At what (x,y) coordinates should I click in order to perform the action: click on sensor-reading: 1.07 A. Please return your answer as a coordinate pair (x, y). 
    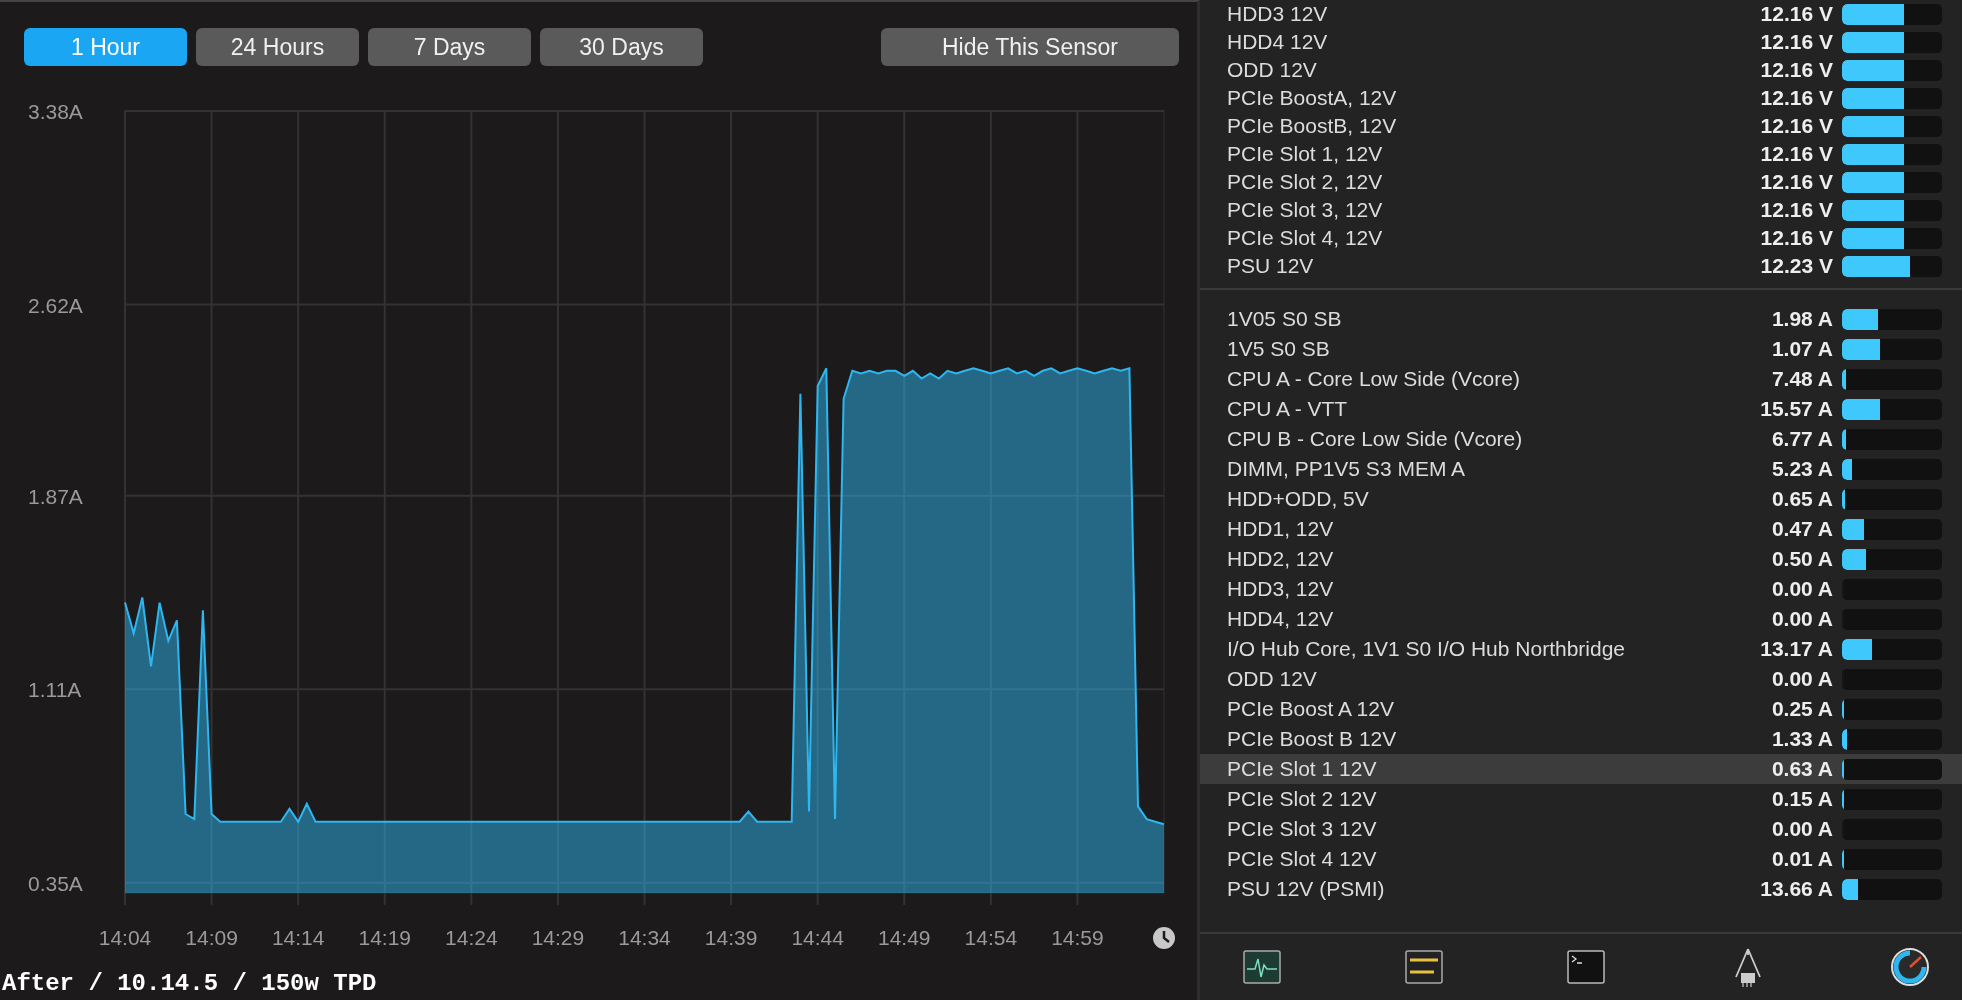
    Looking at the image, I should click on (1802, 349).